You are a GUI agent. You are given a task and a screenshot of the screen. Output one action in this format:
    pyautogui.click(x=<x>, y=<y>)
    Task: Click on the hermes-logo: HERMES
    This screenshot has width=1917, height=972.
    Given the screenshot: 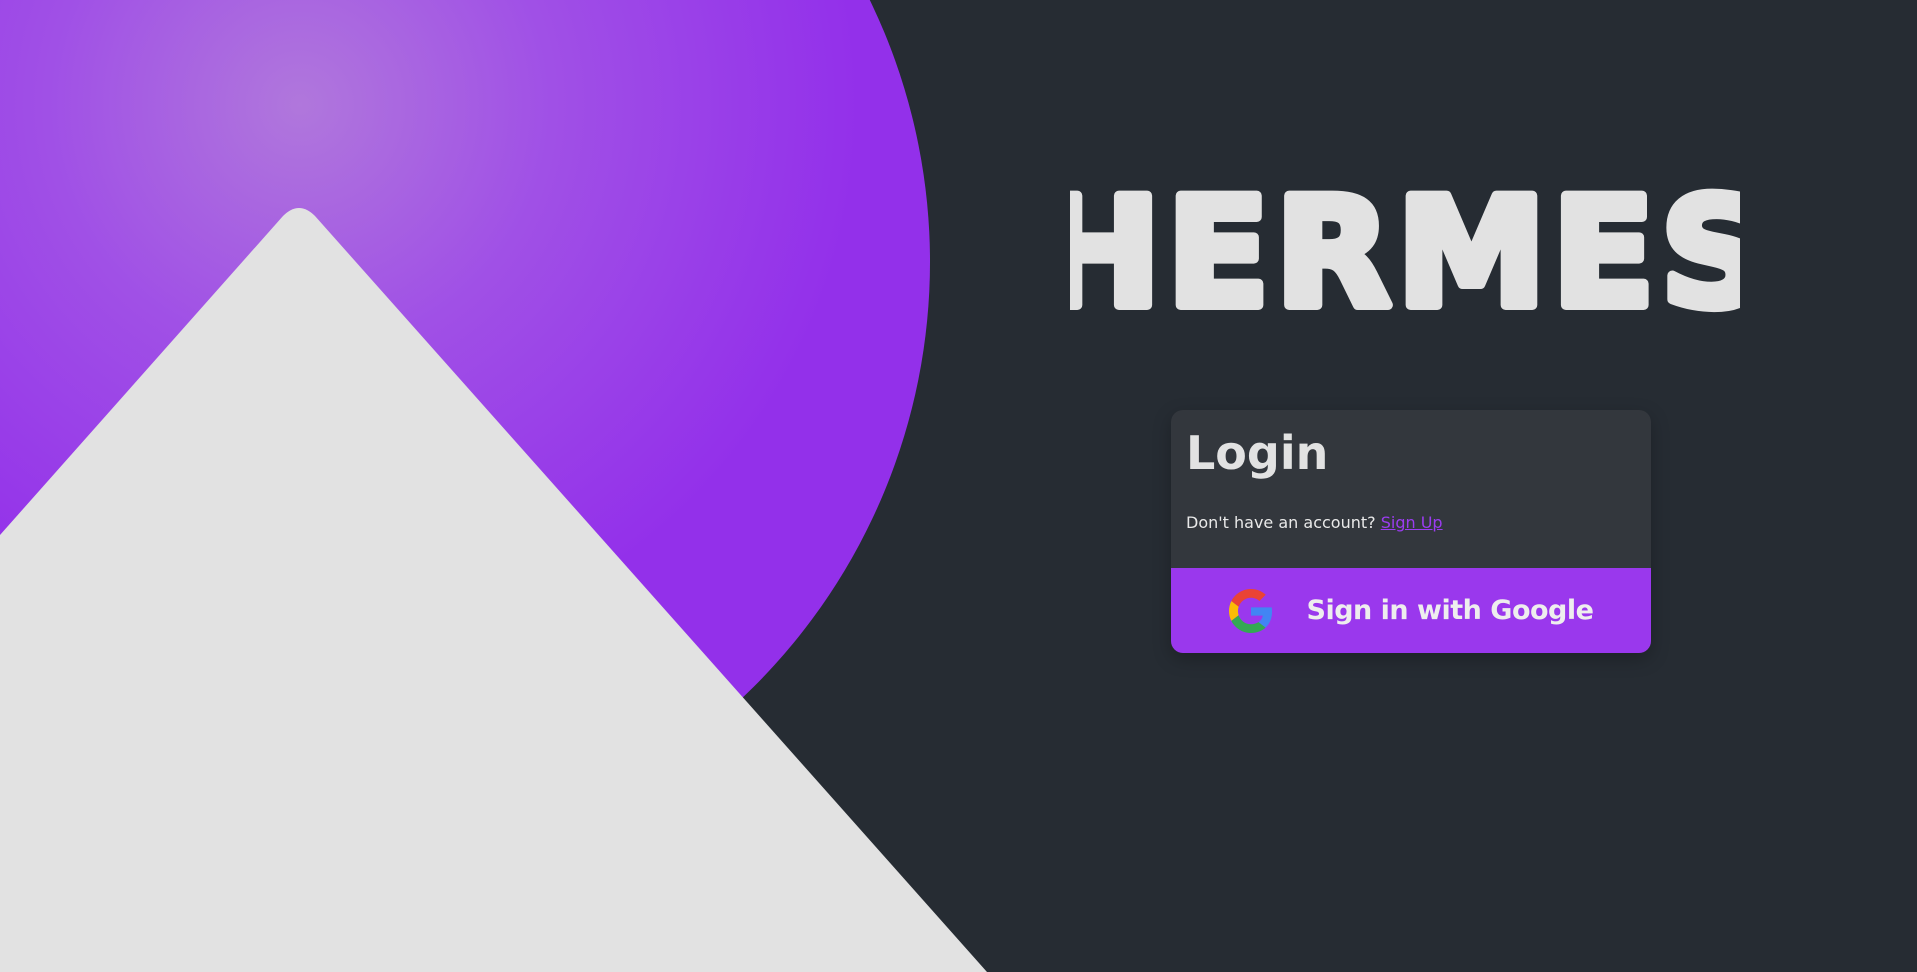 What is the action you would take?
    pyautogui.click(x=1405, y=250)
    